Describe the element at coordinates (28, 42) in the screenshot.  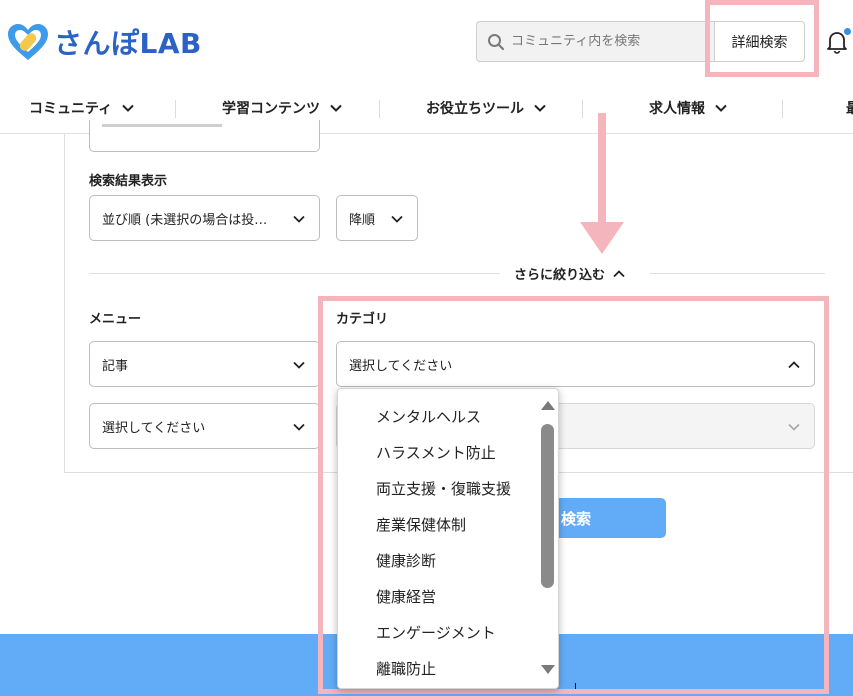
I see `heart-logo-icon` at that location.